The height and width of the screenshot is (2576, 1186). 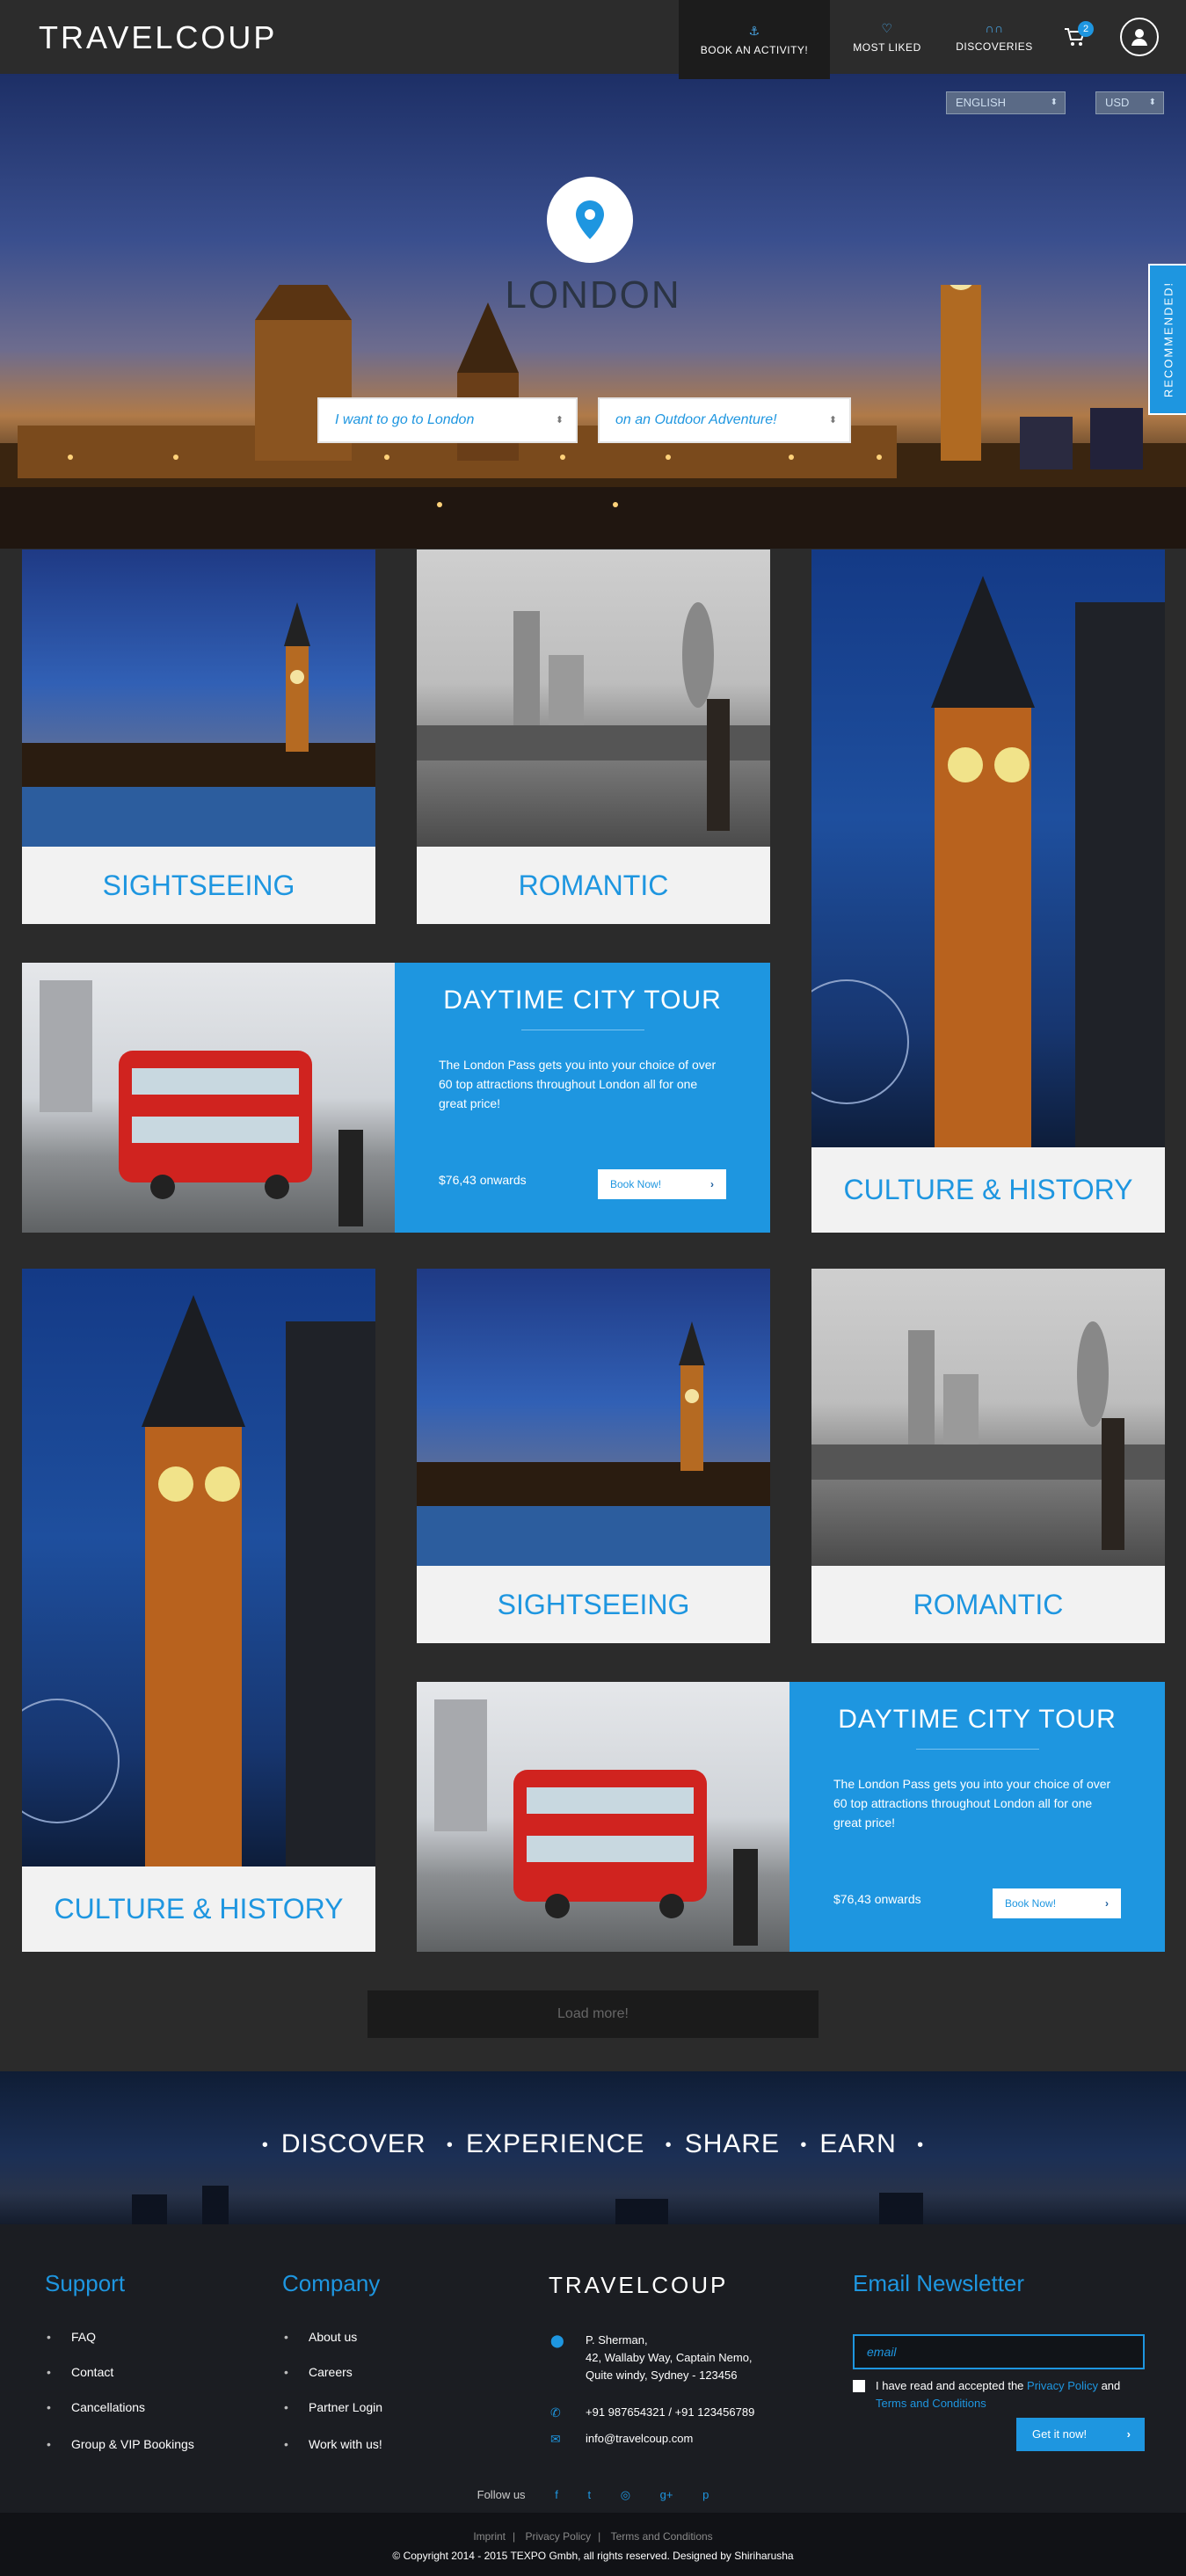 I want to click on footer-email: info@travelcoup.com, so click(x=639, y=2439).